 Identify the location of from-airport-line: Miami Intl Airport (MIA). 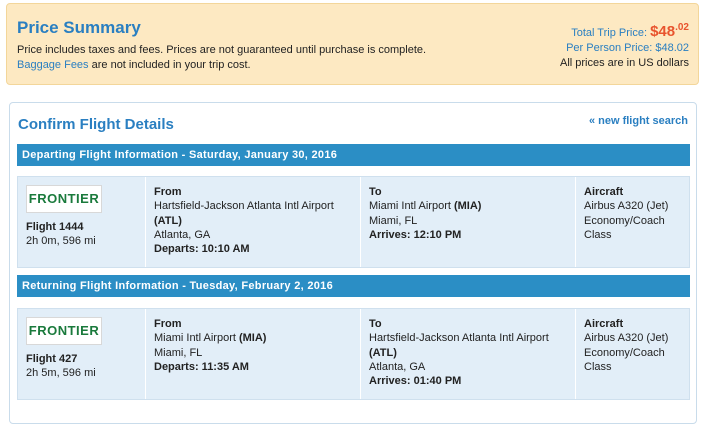
(257, 338).